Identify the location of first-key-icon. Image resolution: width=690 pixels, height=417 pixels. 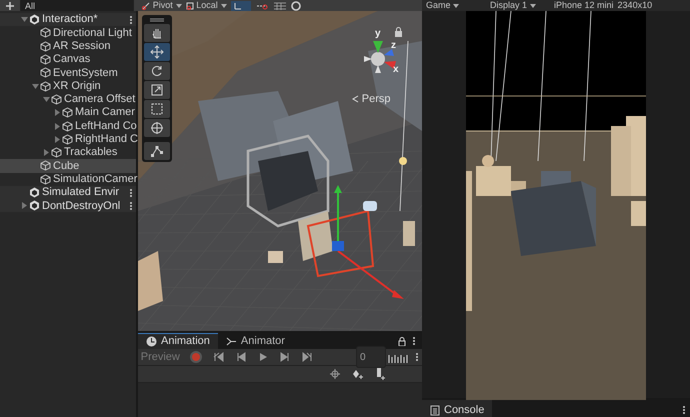
(218, 357).